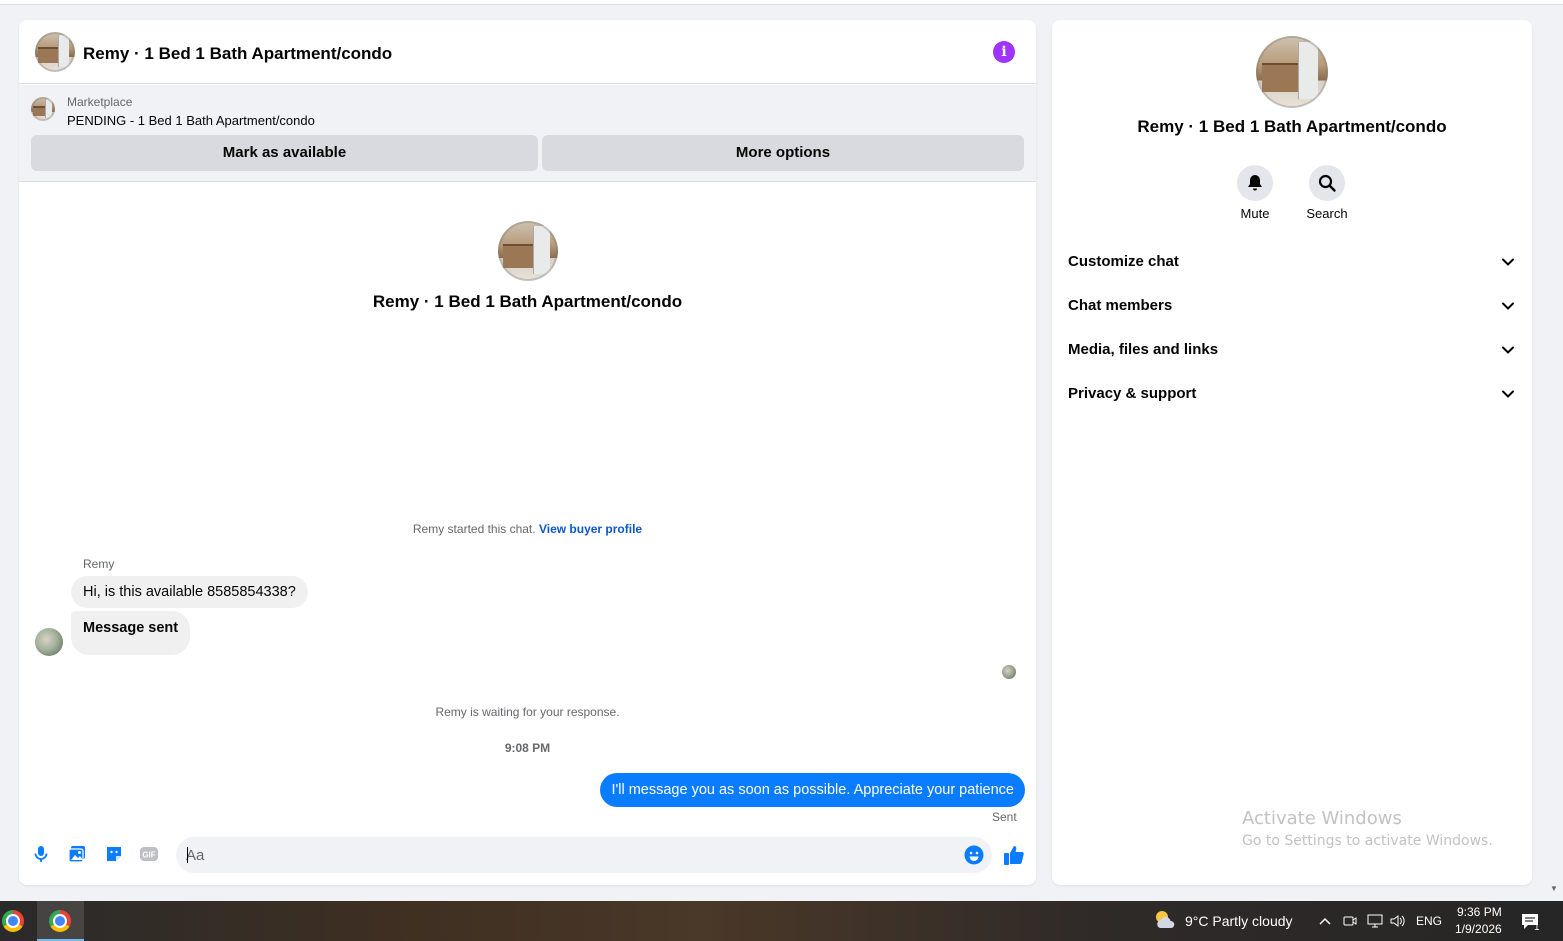 Image resolution: width=1563 pixels, height=941 pixels. I want to click on message-input-box, so click(584, 855).